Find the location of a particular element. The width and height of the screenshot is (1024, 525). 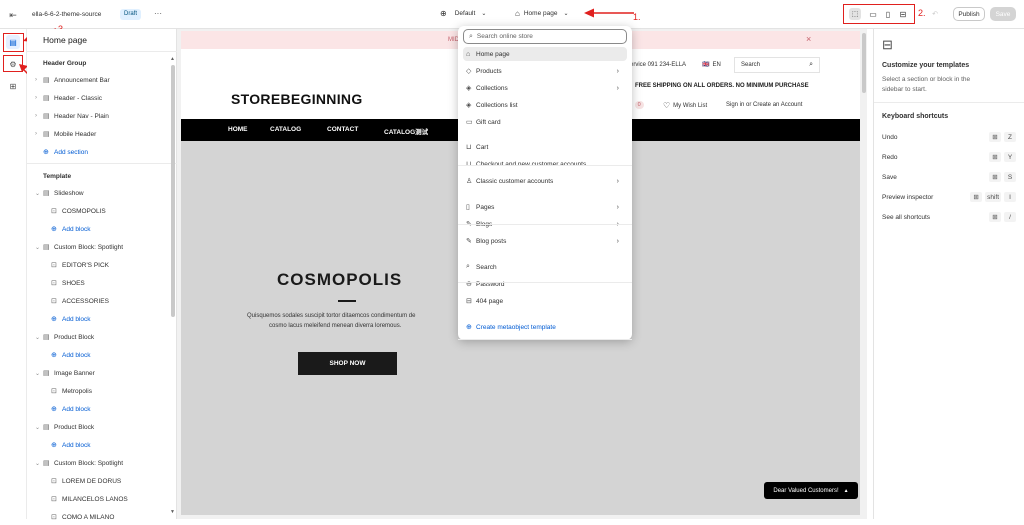

exit-icon: ⇤ is located at coordinates (13, 15).